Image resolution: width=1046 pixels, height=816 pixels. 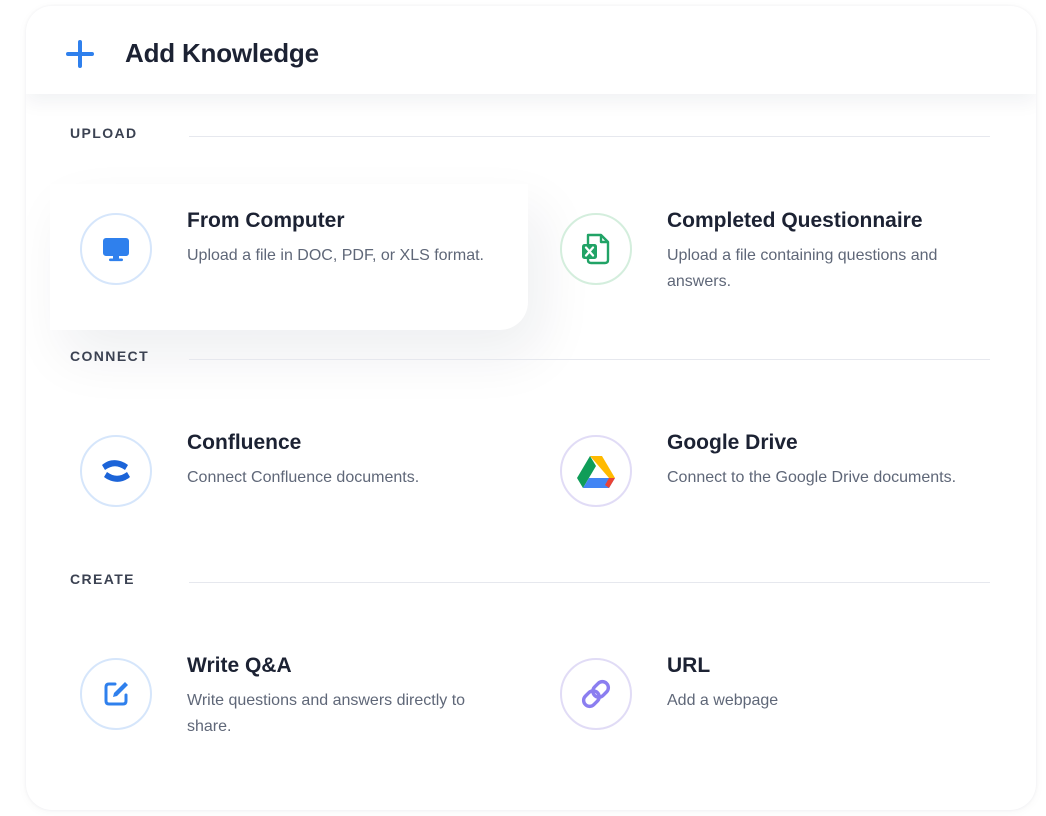 I want to click on link-icon, so click(x=596, y=694).